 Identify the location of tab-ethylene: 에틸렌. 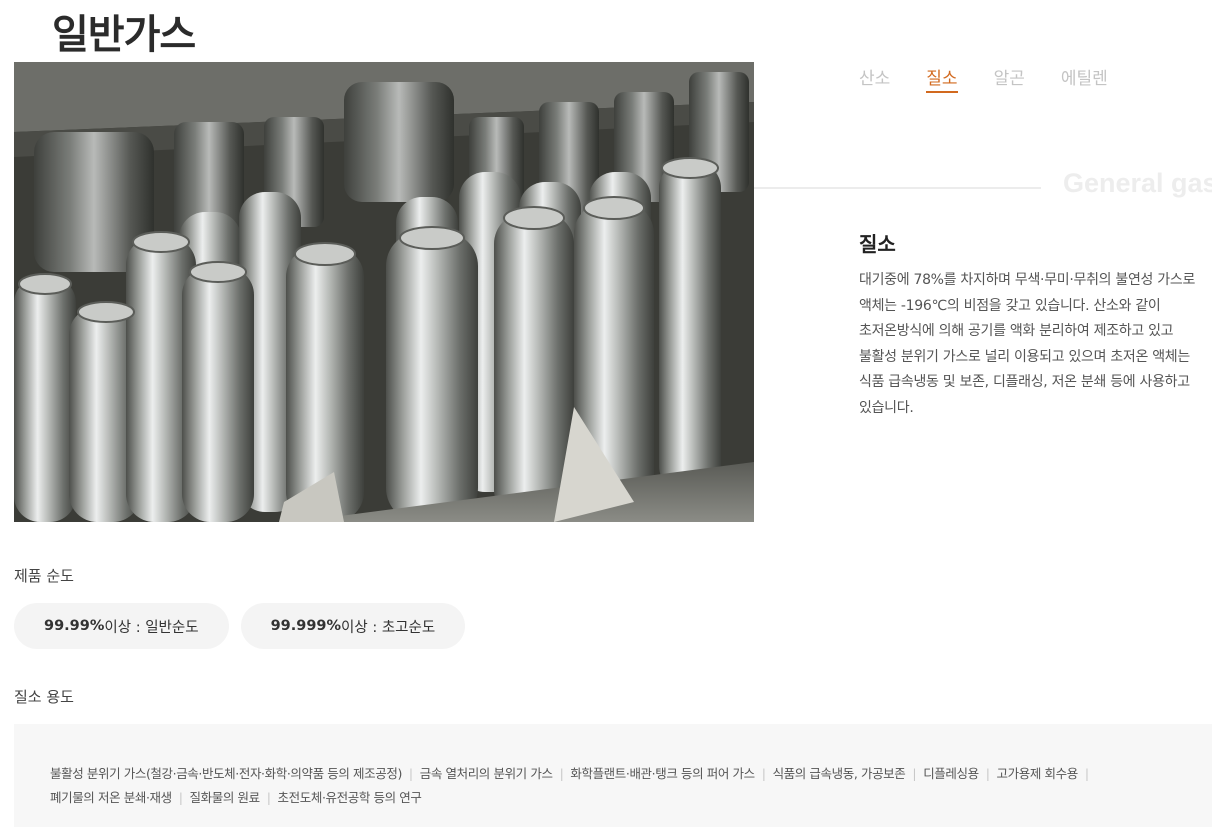
(1084, 78).